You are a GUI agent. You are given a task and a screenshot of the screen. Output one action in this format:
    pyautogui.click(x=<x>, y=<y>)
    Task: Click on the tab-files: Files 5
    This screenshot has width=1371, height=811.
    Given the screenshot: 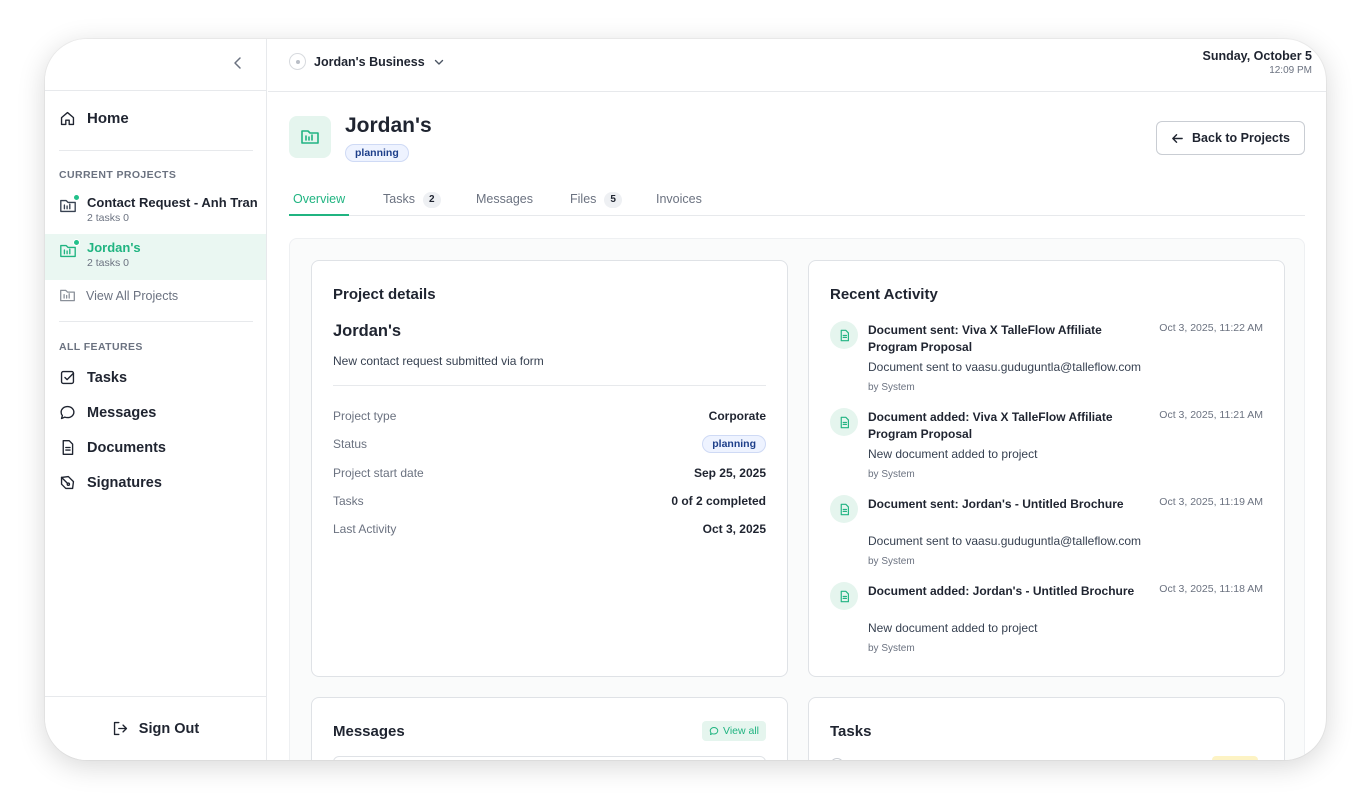 What is the action you would take?
    pyautogui.click(x=596, y=202)
    